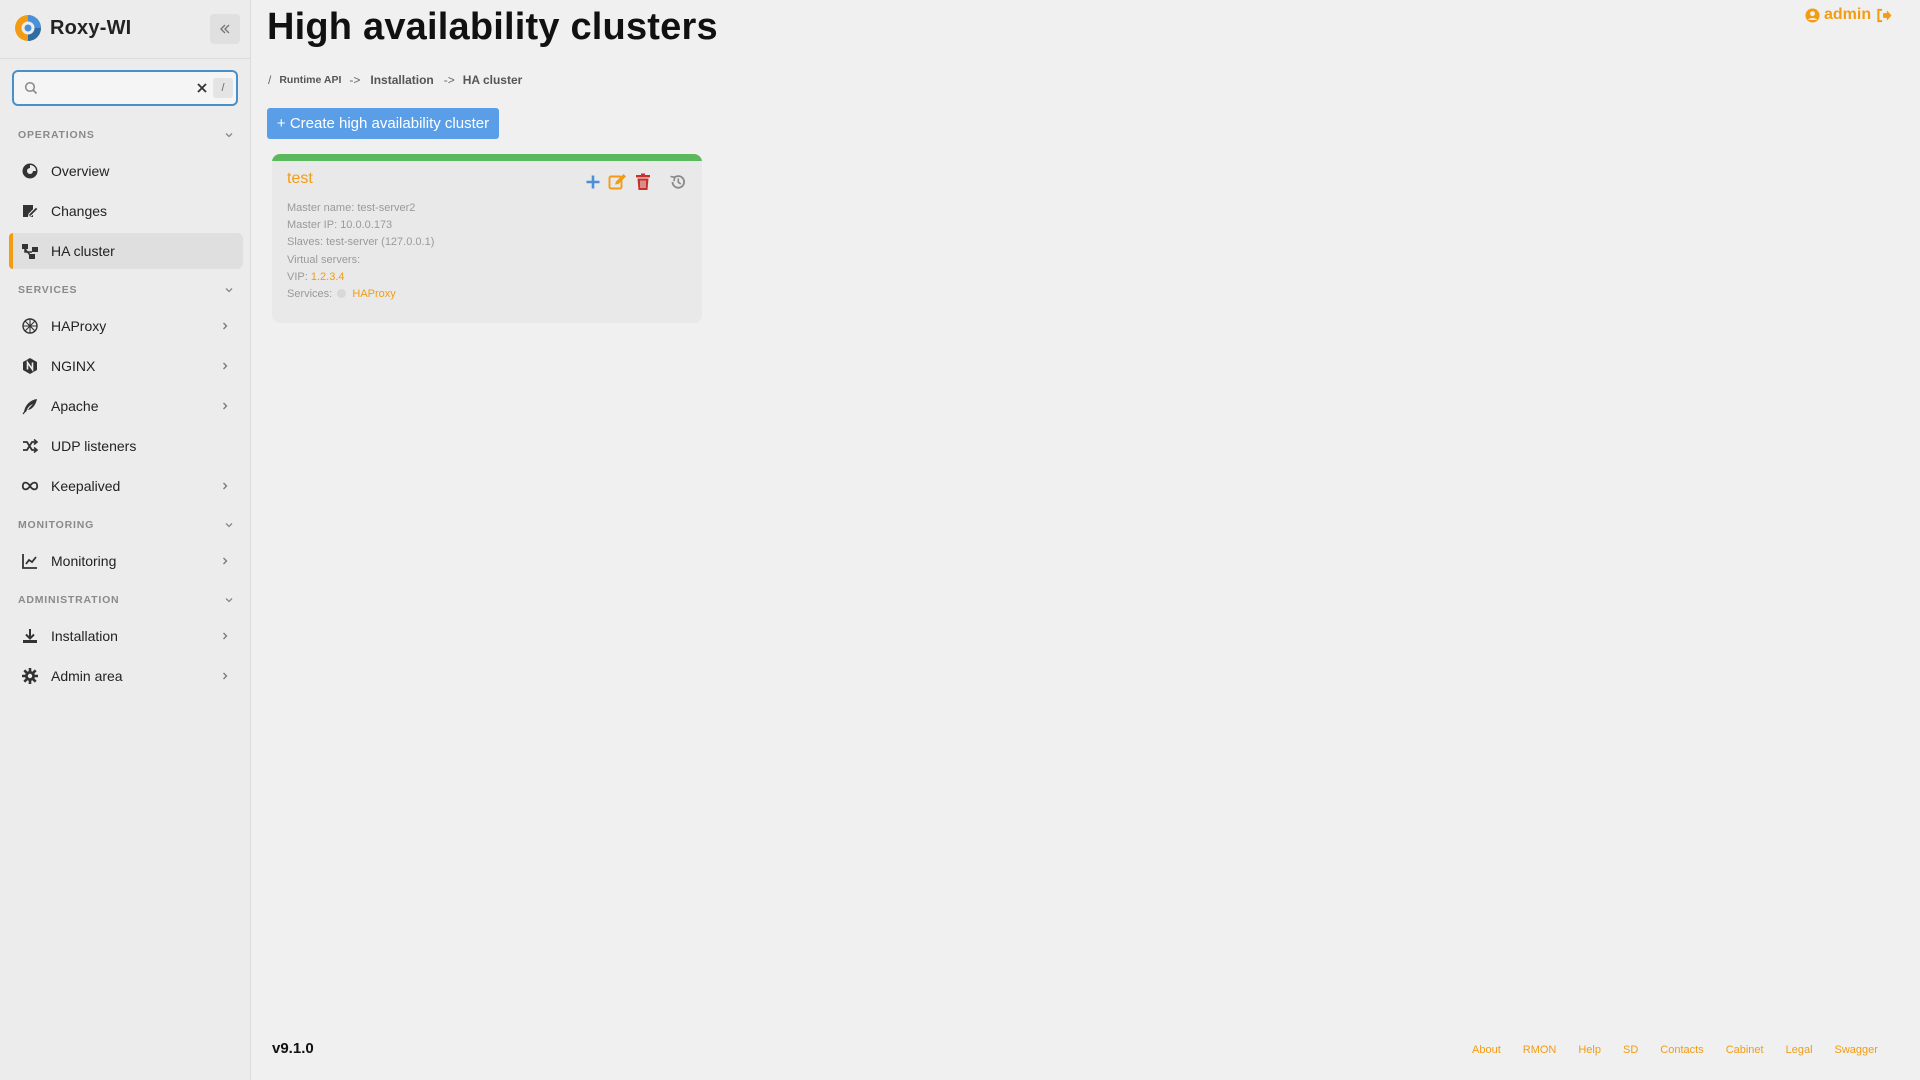 This screenshot has height=1080, width=1920. What do you see at coordinates (310, 294) in the screenshot?
I see `services-label: Services:` at bounding box center [310, 294].